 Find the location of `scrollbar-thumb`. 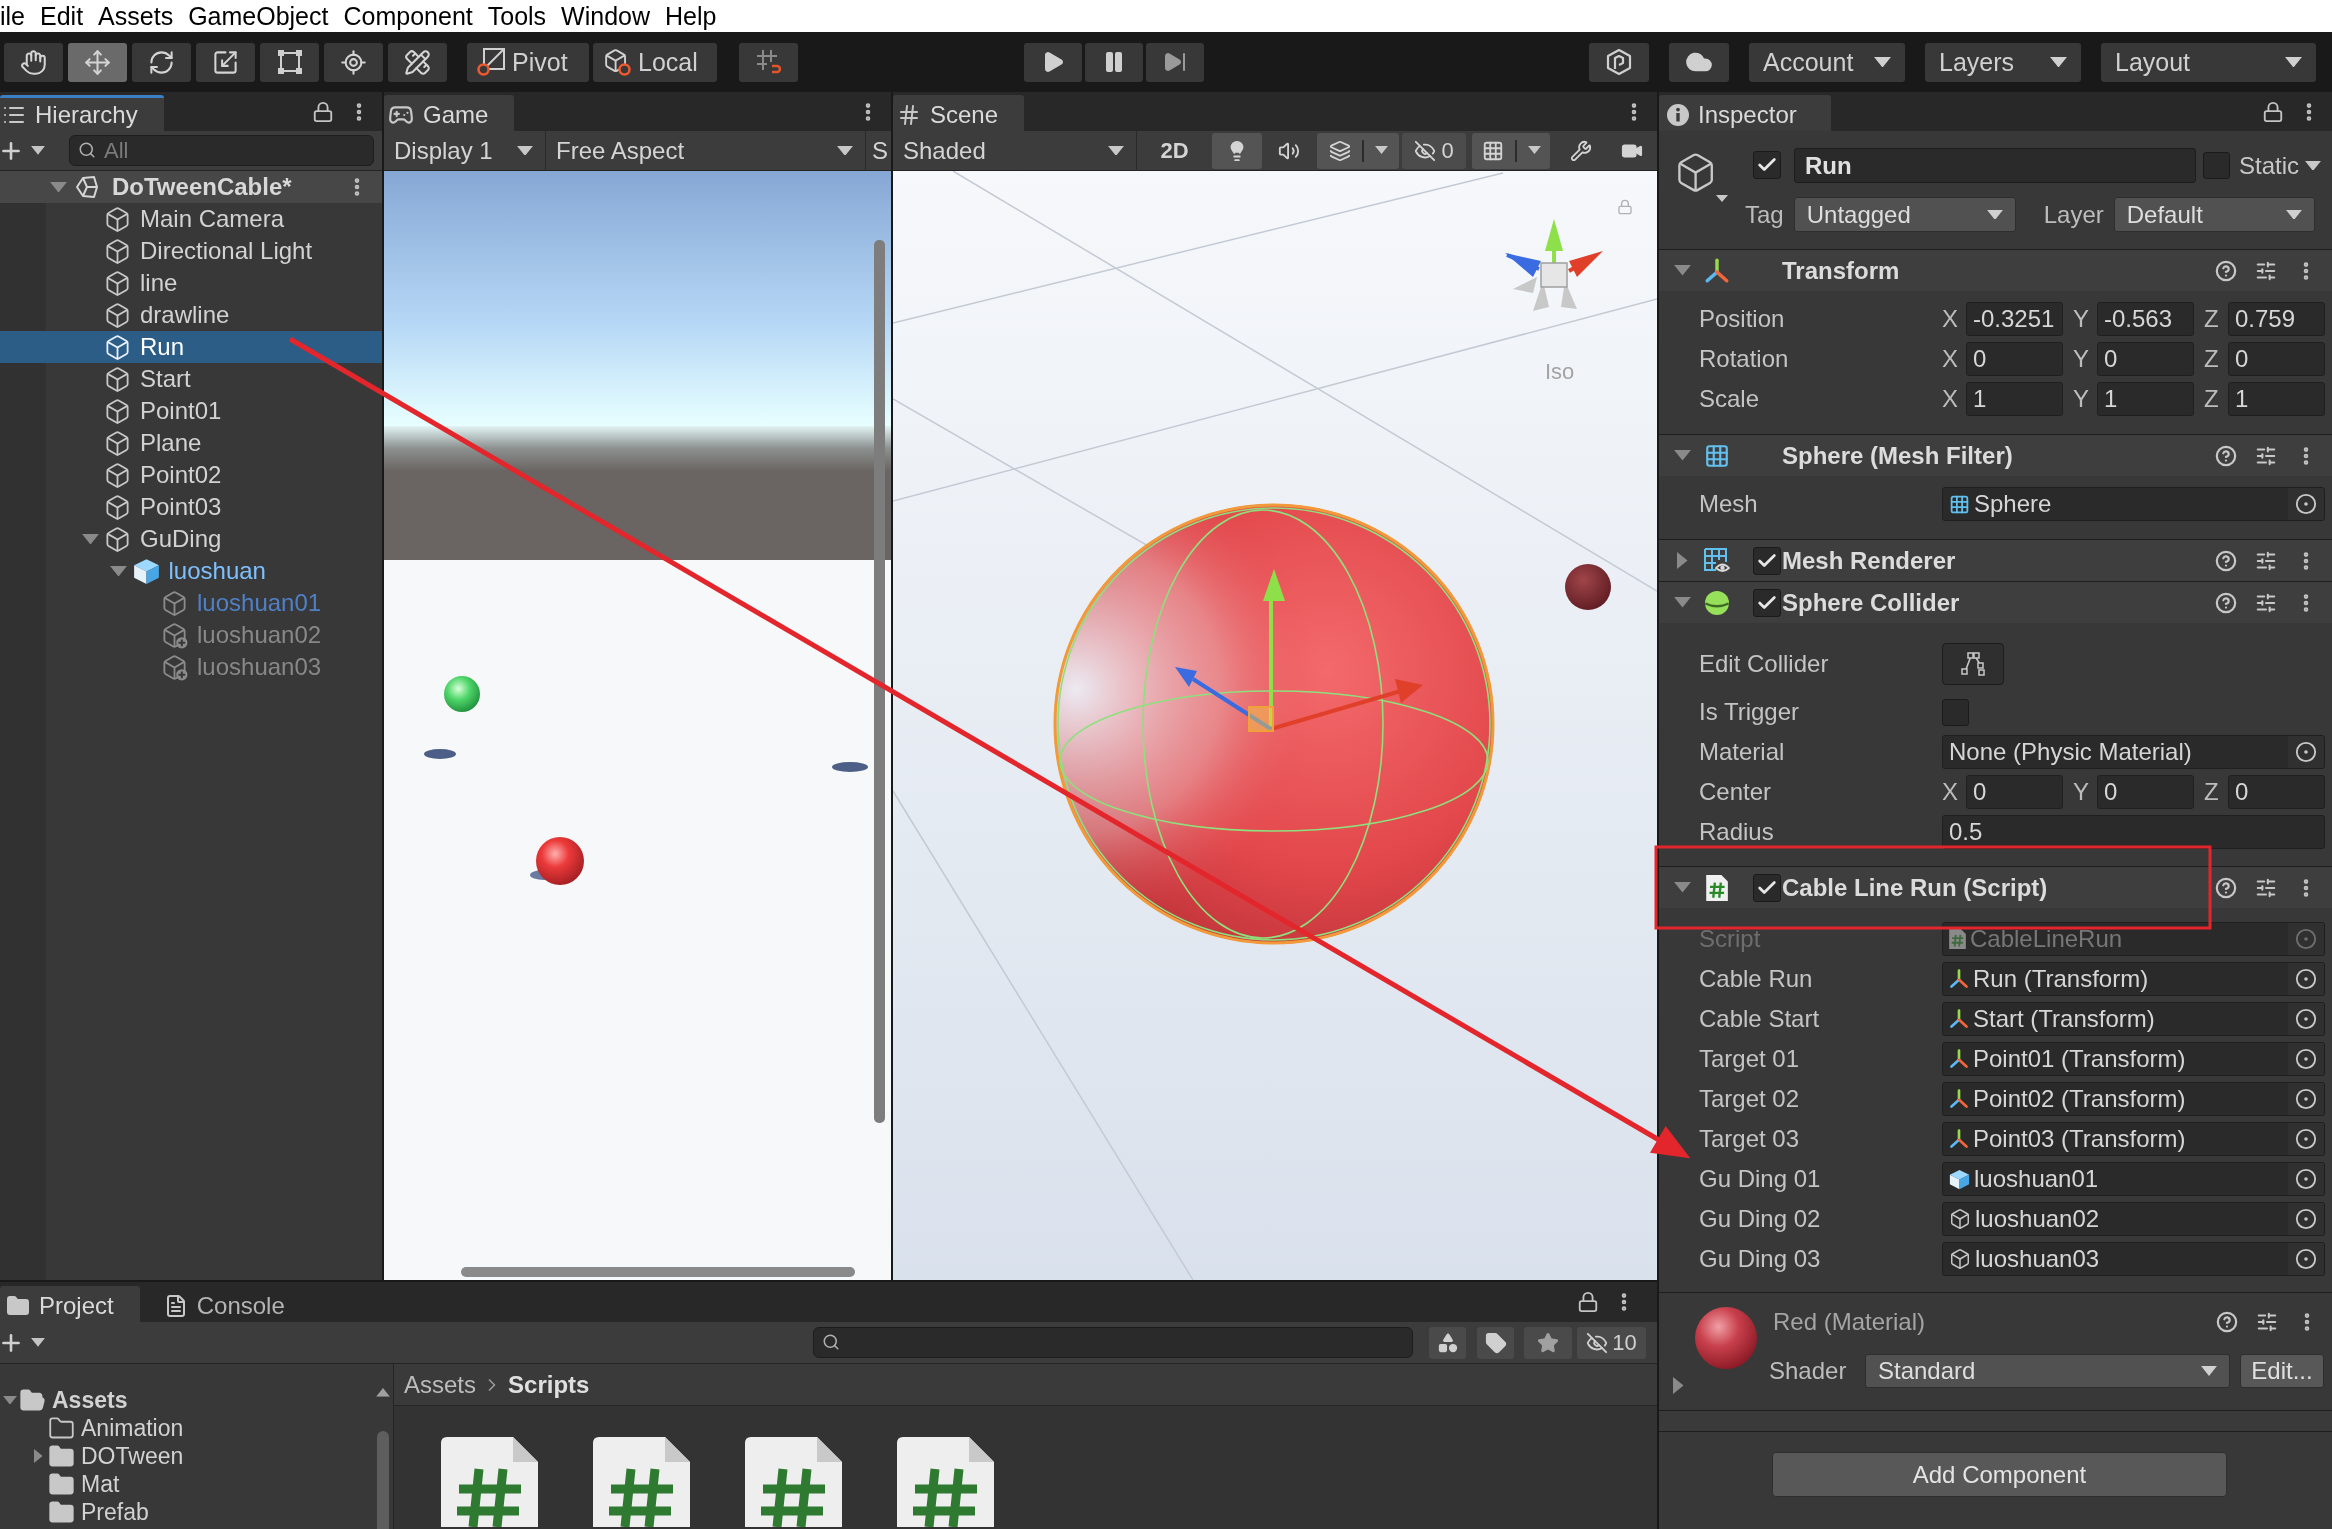

scrollbar-thumb is located at coordinates (382, 1479).